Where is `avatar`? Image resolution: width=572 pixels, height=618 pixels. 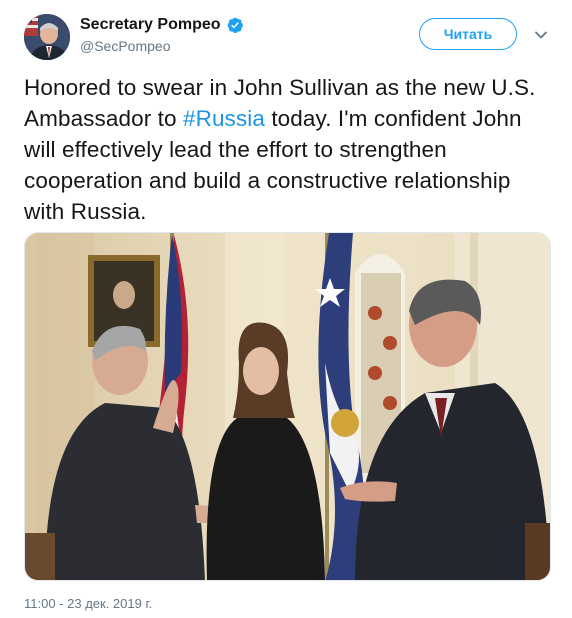
avatar is located at coordinates (47, 37).